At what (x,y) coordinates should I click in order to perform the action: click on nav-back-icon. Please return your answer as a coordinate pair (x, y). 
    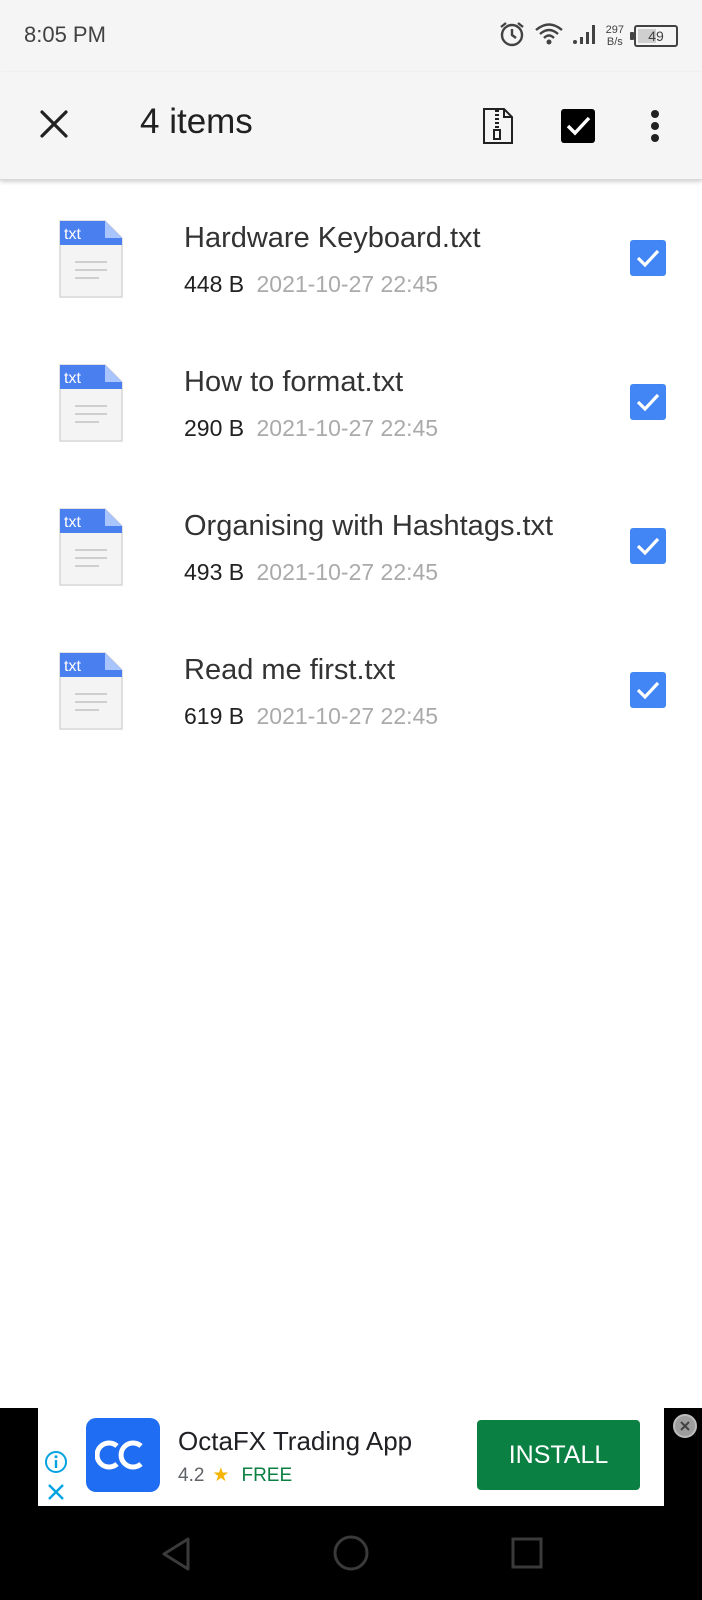
    Looking at the image, I should click on (176, 1554).